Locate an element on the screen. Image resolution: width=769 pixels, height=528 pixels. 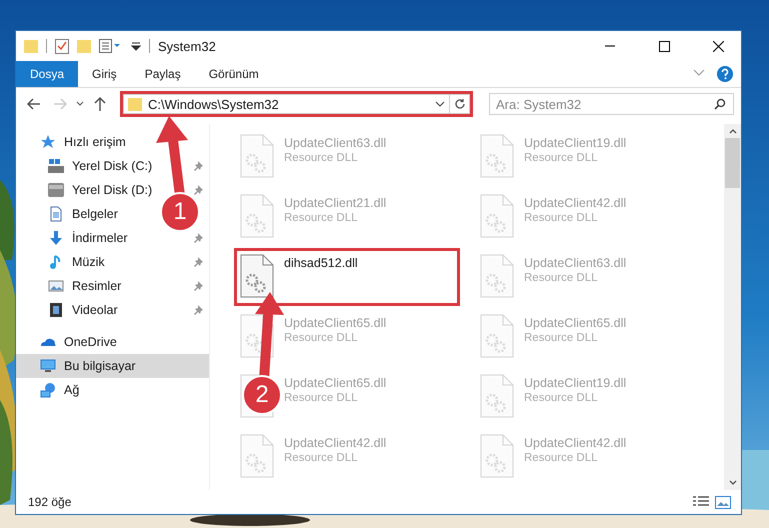
large-icons-view-icon is located at coordinates (723, 502).